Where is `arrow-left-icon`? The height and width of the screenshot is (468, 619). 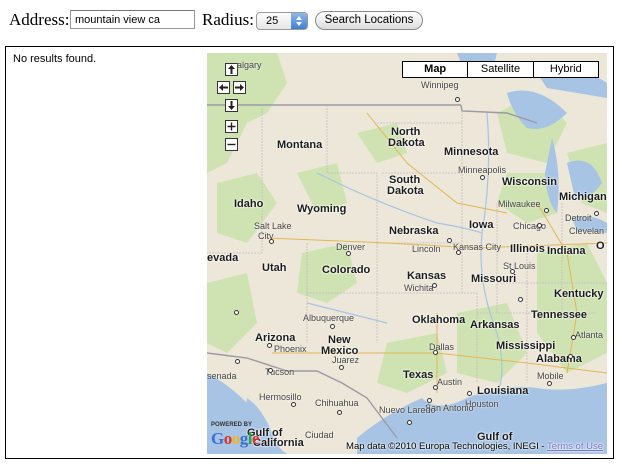
arrow-left-icon is located at coordinates (223, 87).